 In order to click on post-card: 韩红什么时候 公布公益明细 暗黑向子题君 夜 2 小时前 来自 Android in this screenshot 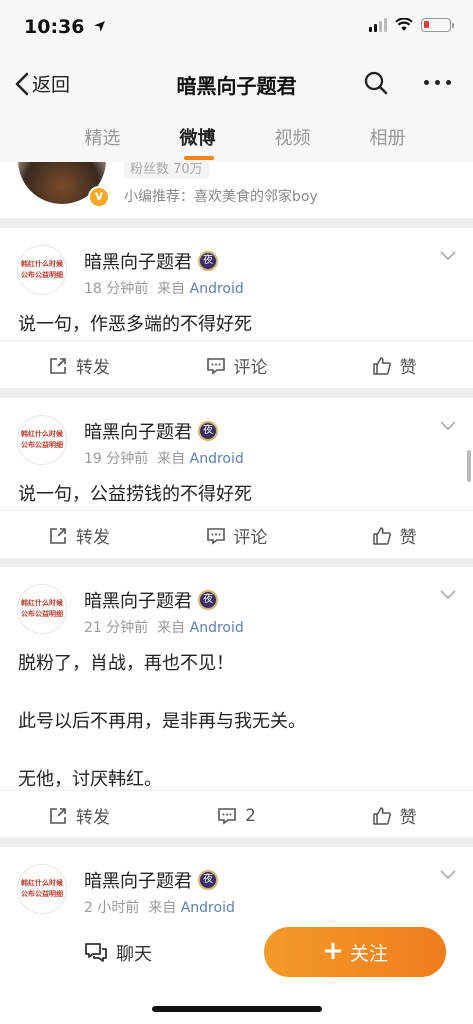, I will do `click(236, 882)`.